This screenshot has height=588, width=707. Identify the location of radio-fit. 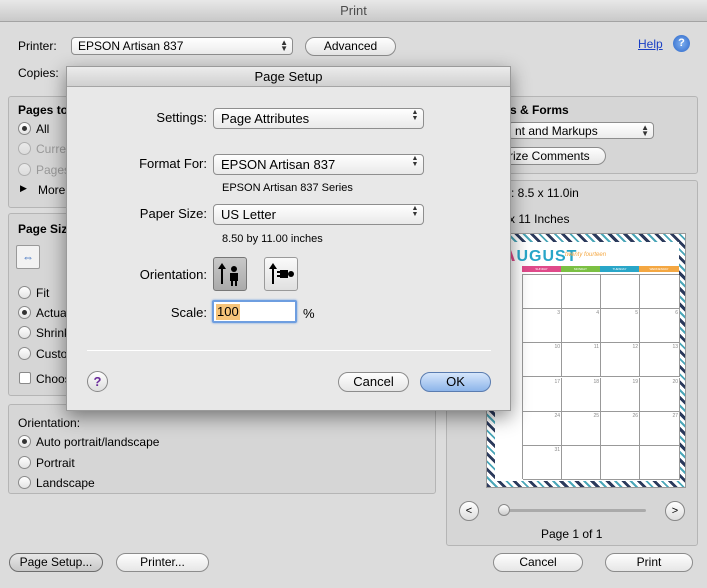
(24, 292).